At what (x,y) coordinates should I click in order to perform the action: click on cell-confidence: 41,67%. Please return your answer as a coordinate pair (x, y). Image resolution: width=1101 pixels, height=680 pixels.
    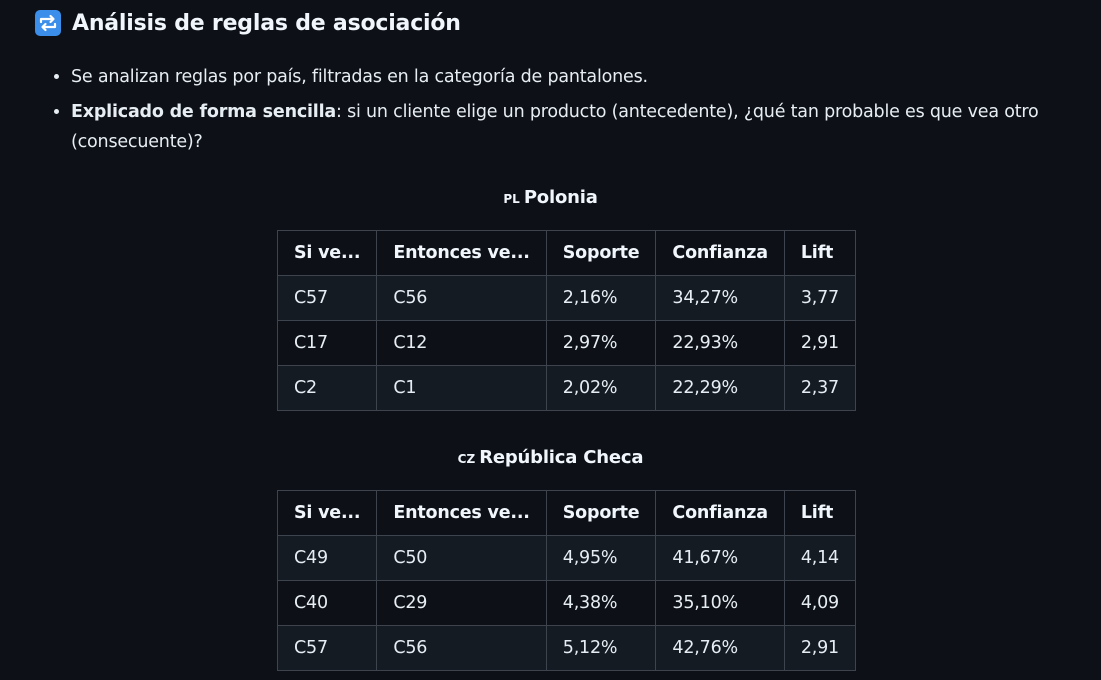
    Looking at the image, I should click on (720, 558).